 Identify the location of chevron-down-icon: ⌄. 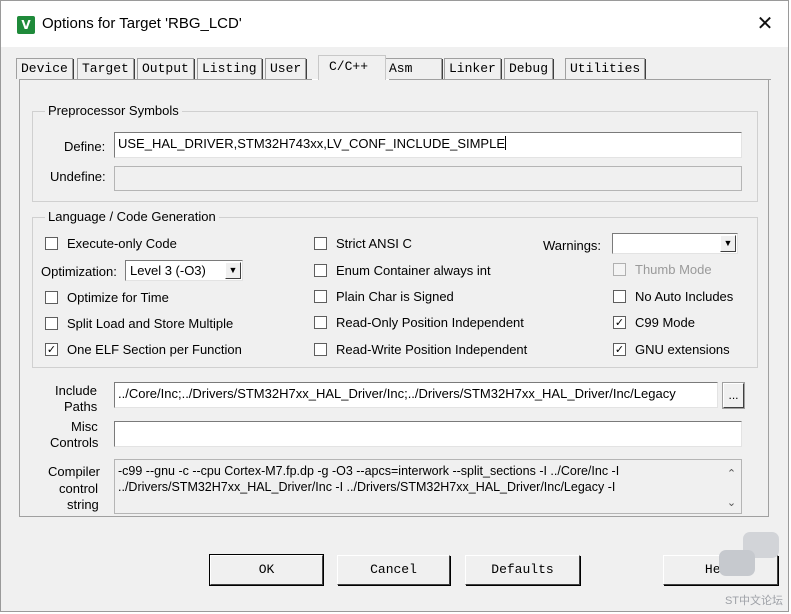
(731, 503).